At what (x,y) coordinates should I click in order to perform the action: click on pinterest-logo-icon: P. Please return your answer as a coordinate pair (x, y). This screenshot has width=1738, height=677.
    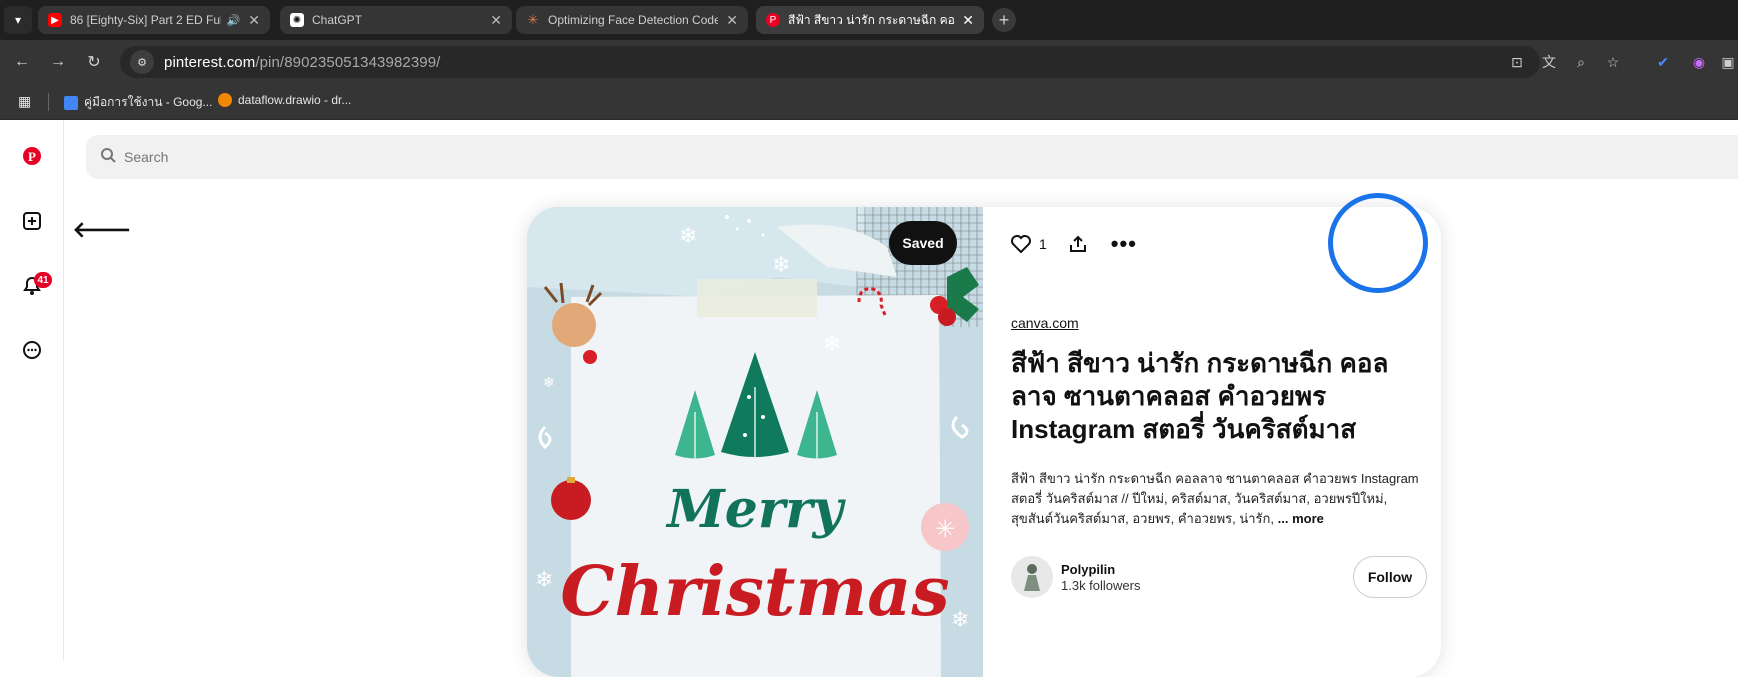
    Looking at the image, I should click on (32, 156).